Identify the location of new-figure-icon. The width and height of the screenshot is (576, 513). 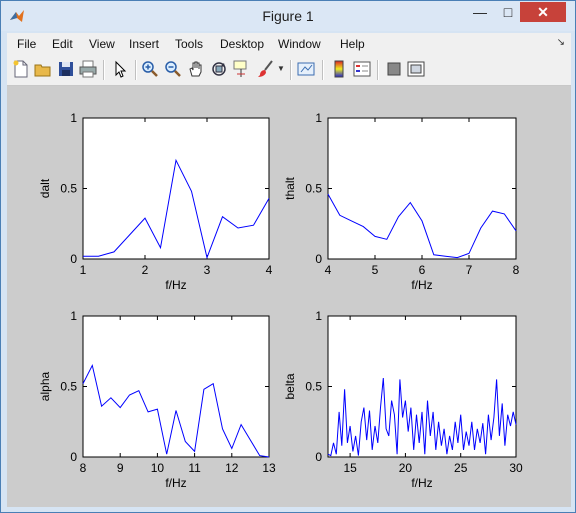
(21, 69).